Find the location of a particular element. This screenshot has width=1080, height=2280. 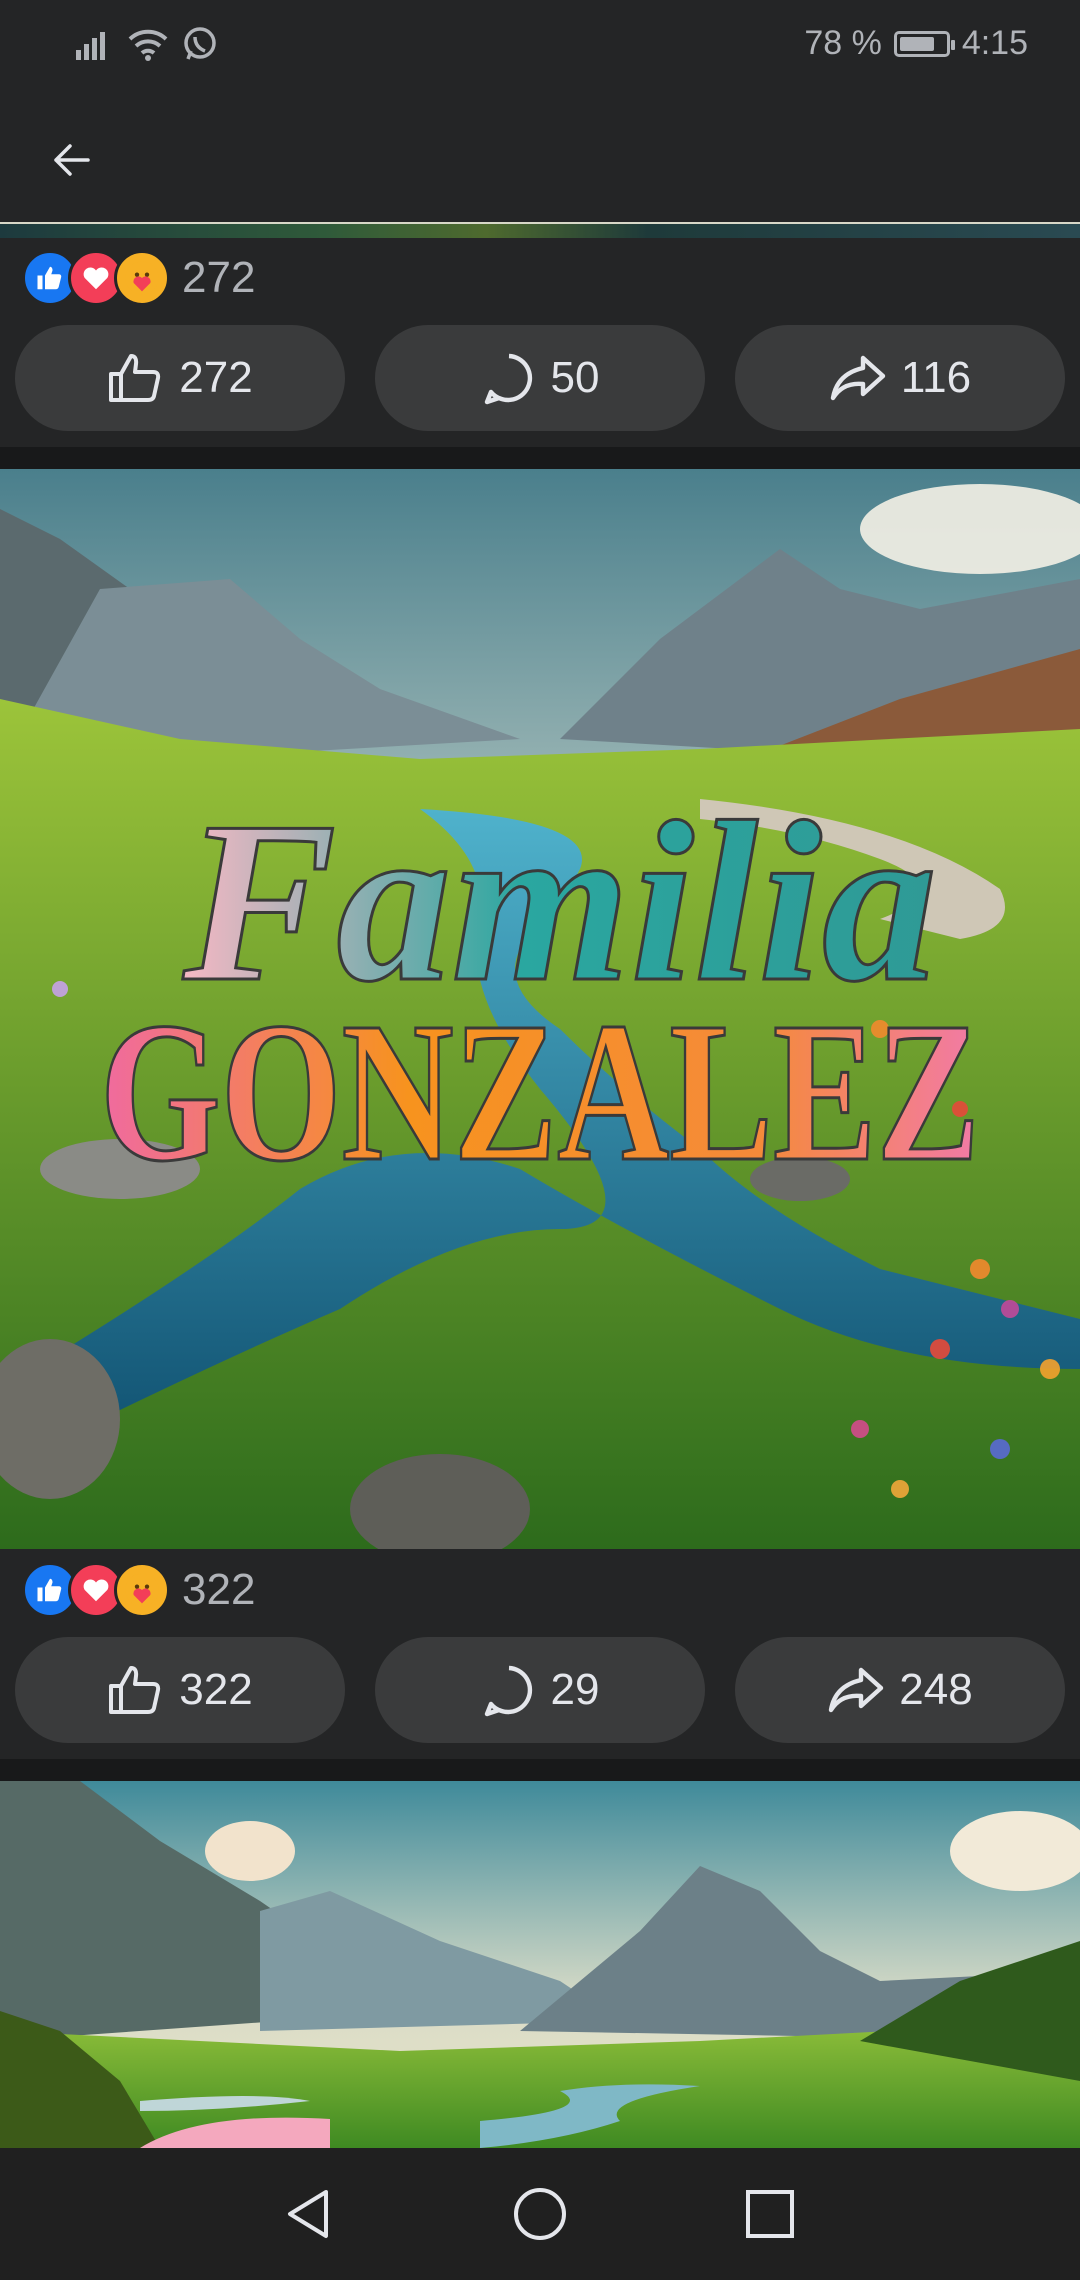

like-count: 272 is located at coordinates (216, 377).